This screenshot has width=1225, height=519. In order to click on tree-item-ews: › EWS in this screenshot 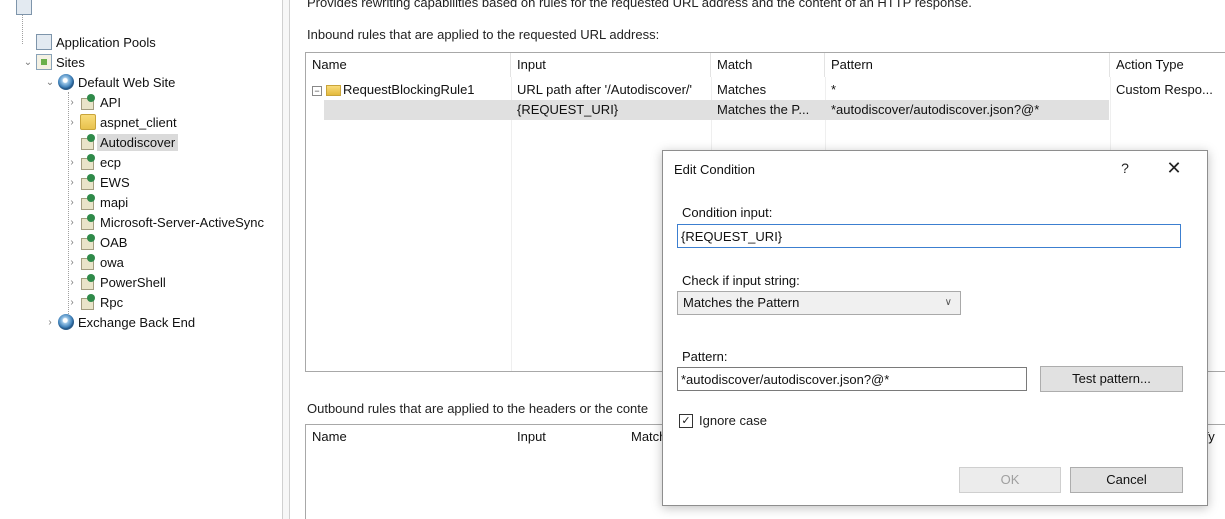, I will do `click(98, 182)`.